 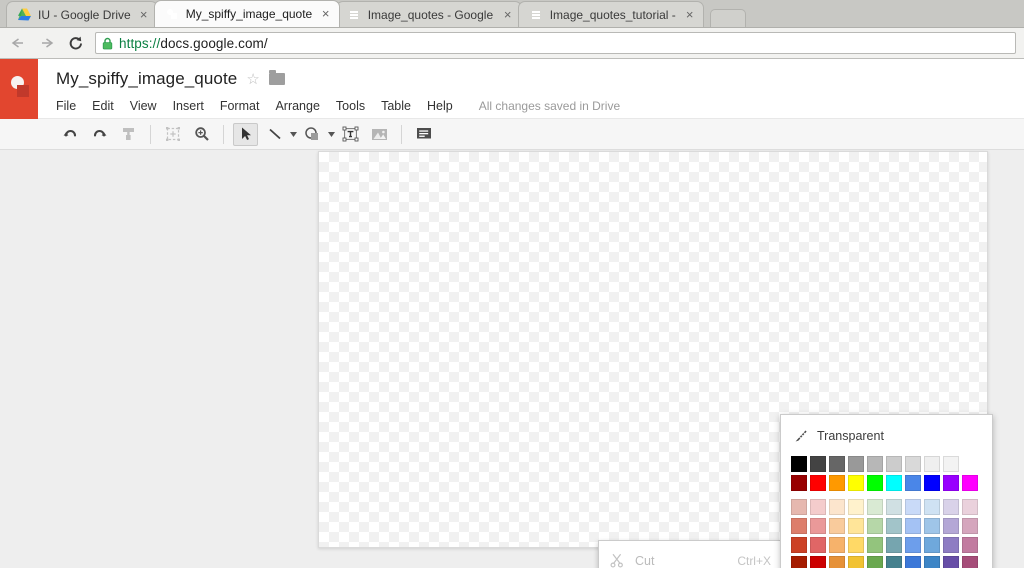 What do you see at coordinates (276, 77) in the screenshot?
I see `folder-icon` at bounding box center [276, 77].